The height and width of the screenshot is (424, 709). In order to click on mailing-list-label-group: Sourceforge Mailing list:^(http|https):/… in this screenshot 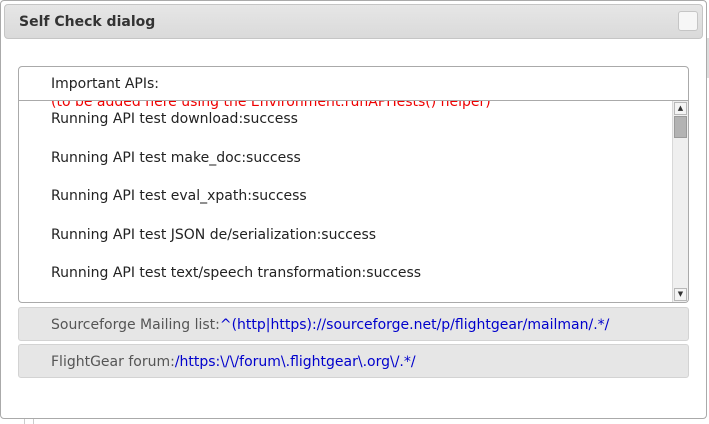, I will do `click(330, 325)`.